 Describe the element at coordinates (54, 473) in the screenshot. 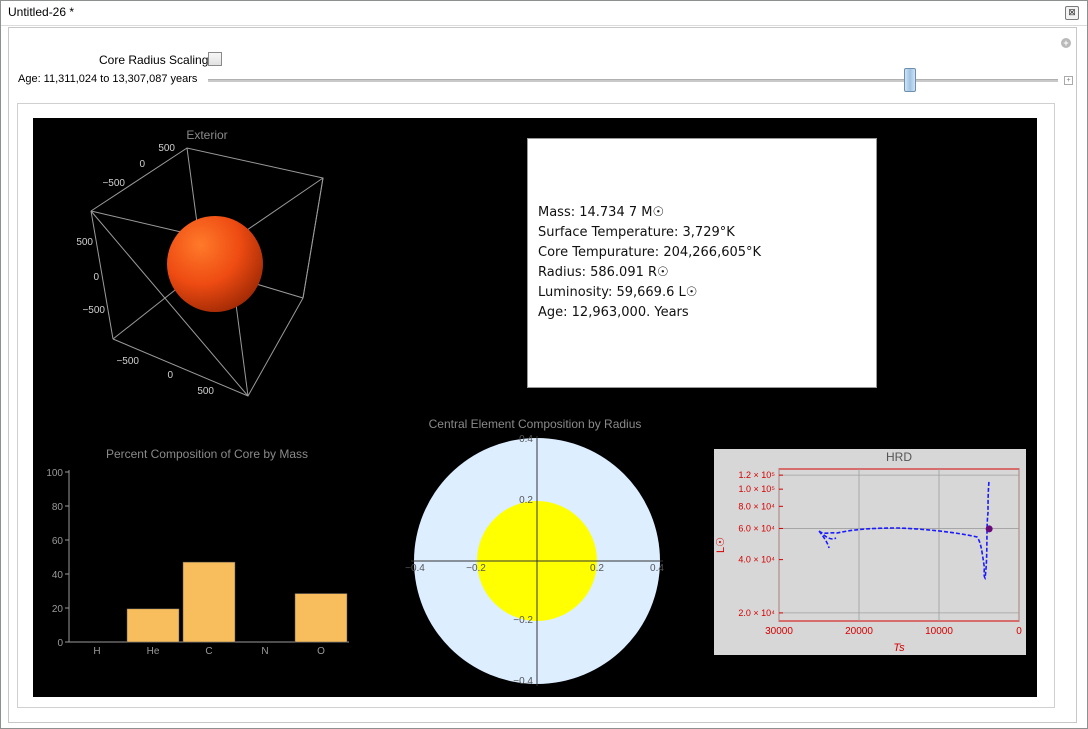

I see `composition-ytick-label: 100` at that location.